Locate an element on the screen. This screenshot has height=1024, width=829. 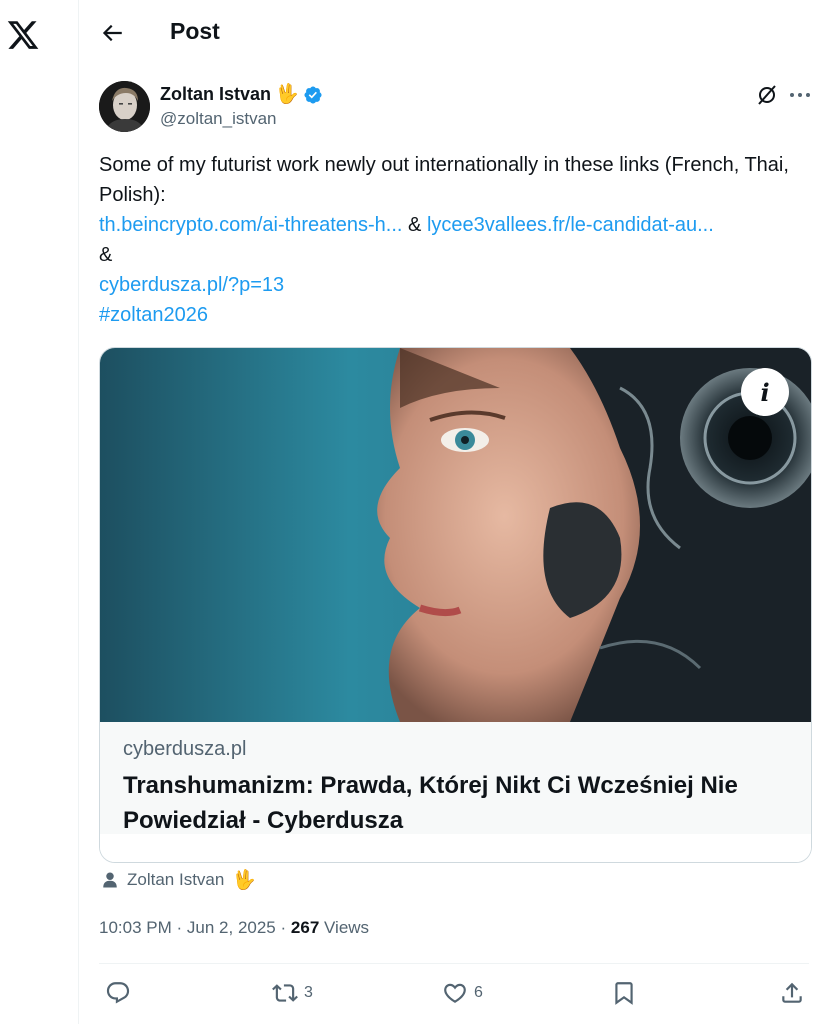
hashtag-link: #zoltan2026 is located at coordinates (459, 315).